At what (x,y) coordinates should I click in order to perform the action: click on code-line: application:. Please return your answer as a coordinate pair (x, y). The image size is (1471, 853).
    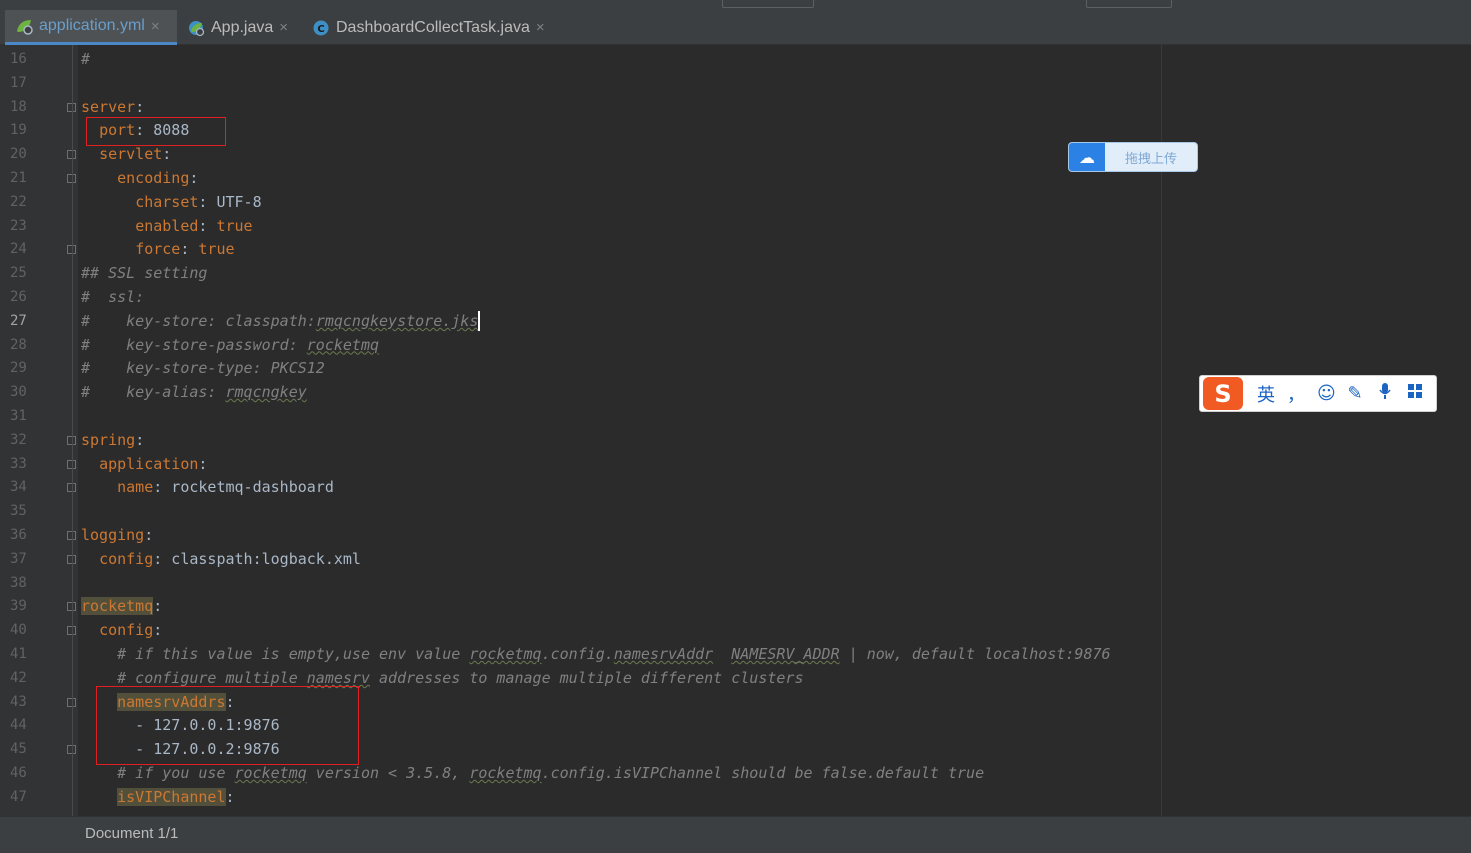
    Looking at the image, I should click on (144, 464).